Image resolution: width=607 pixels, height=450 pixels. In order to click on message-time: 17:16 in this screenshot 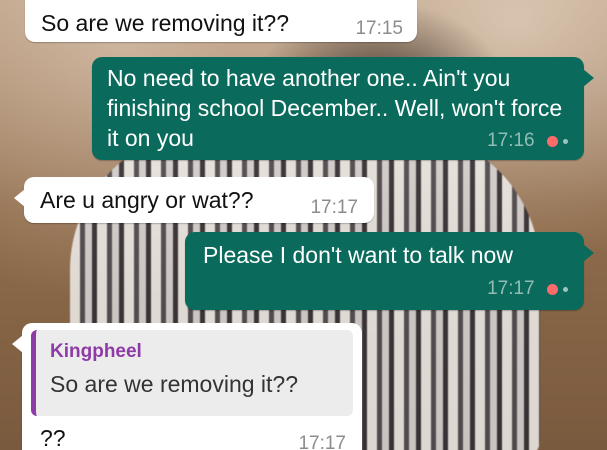, I will do `click(511, 140)`.